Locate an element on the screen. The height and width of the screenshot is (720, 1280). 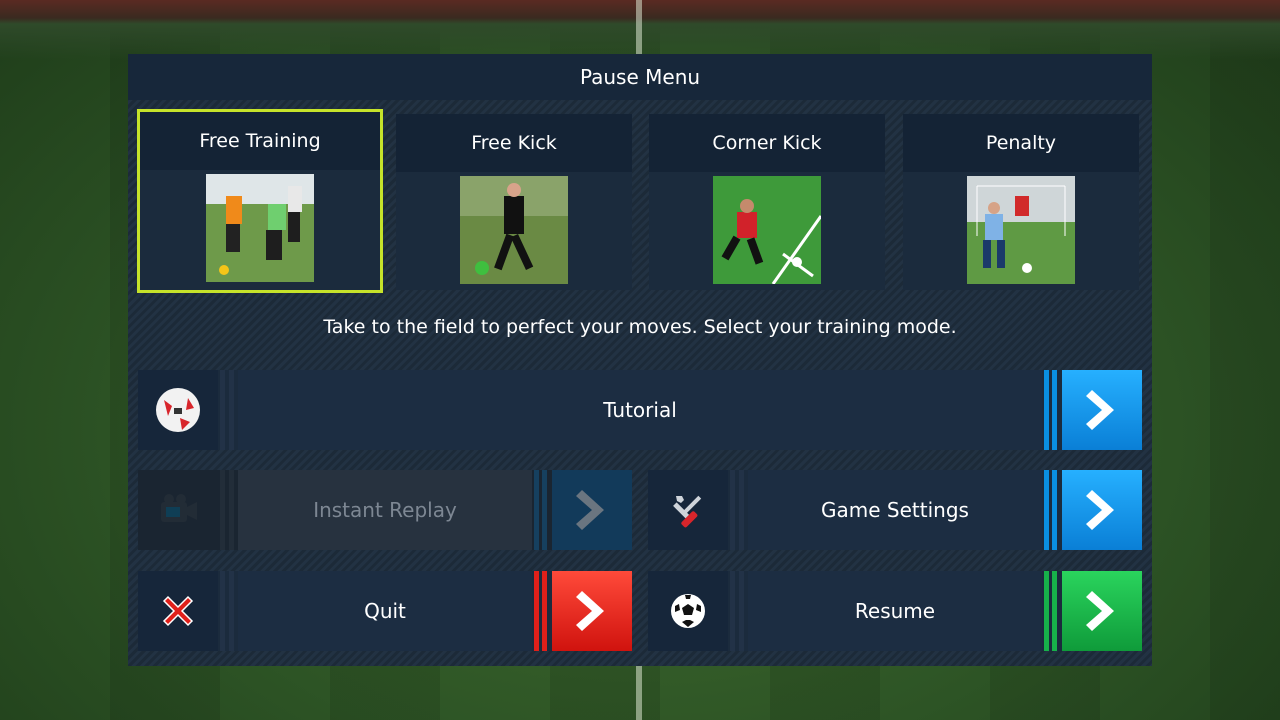
mode-card-free-kick: Free Kick is located at coordinates (514, 202).